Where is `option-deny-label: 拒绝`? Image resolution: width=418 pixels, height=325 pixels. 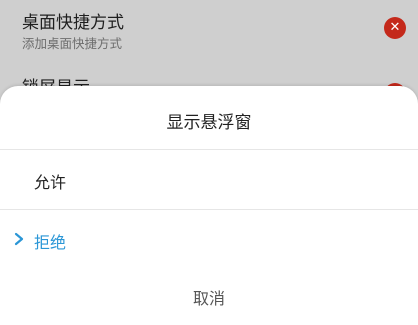 option-deny-label: 拒绝 is located at coordinates (50, 242).